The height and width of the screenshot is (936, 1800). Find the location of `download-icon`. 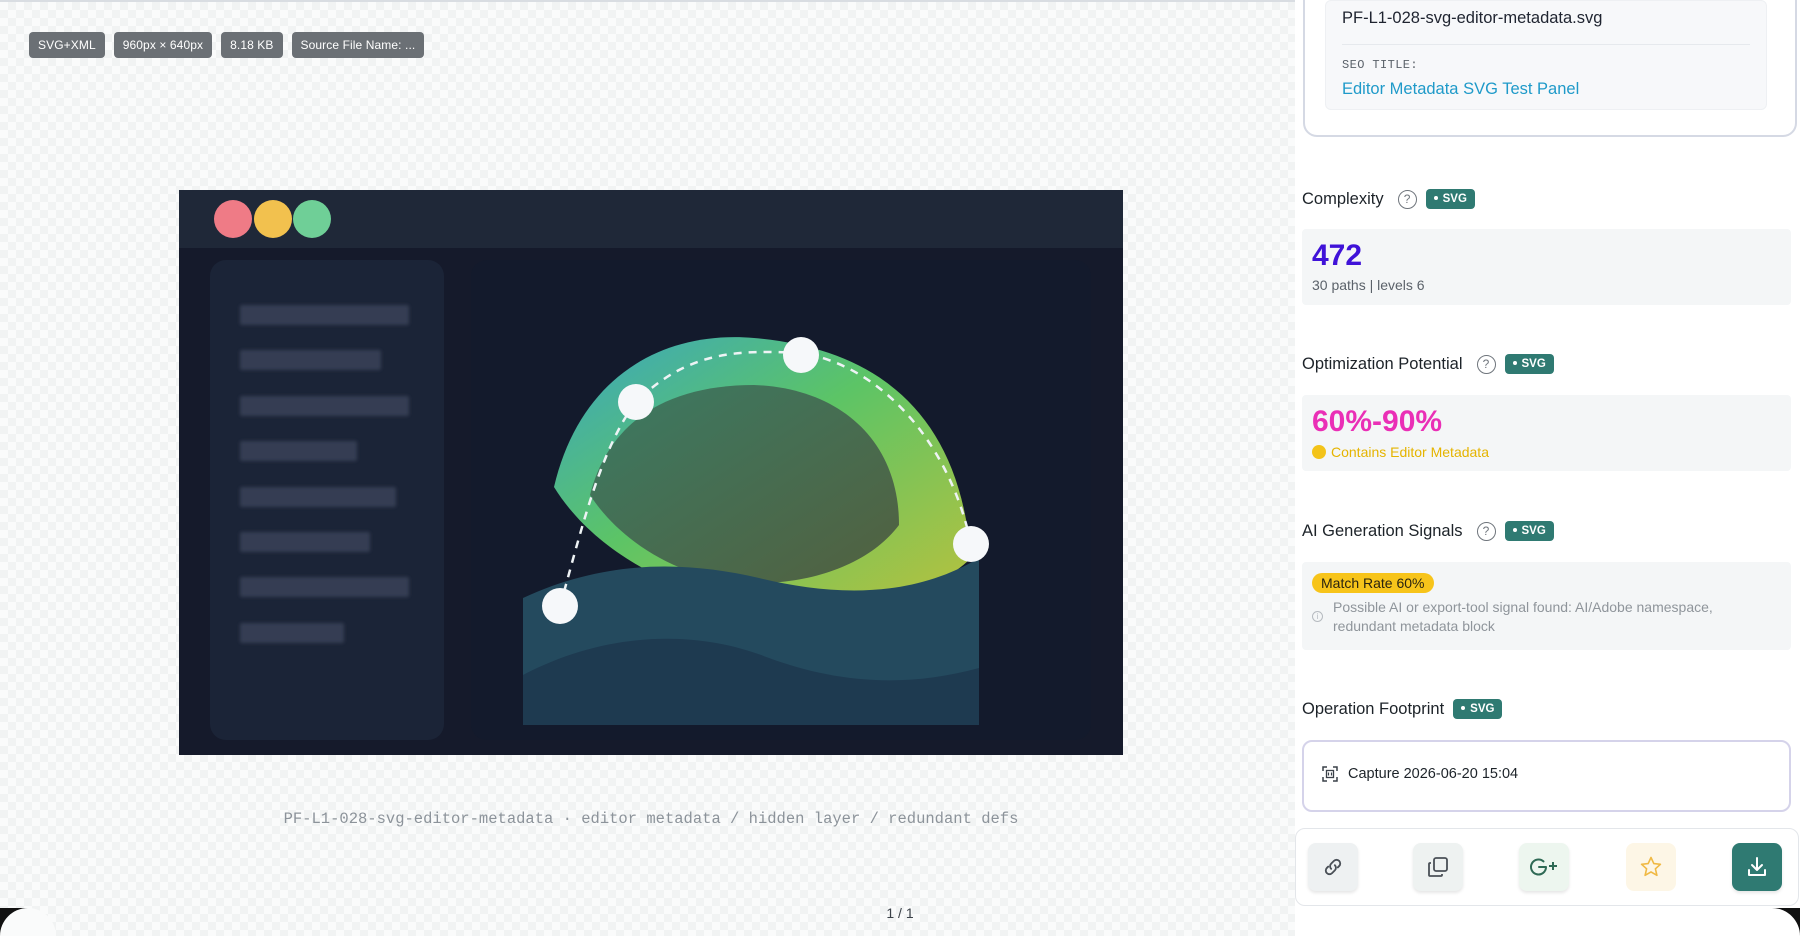

download-icon is located at coordinates (1757, 866).